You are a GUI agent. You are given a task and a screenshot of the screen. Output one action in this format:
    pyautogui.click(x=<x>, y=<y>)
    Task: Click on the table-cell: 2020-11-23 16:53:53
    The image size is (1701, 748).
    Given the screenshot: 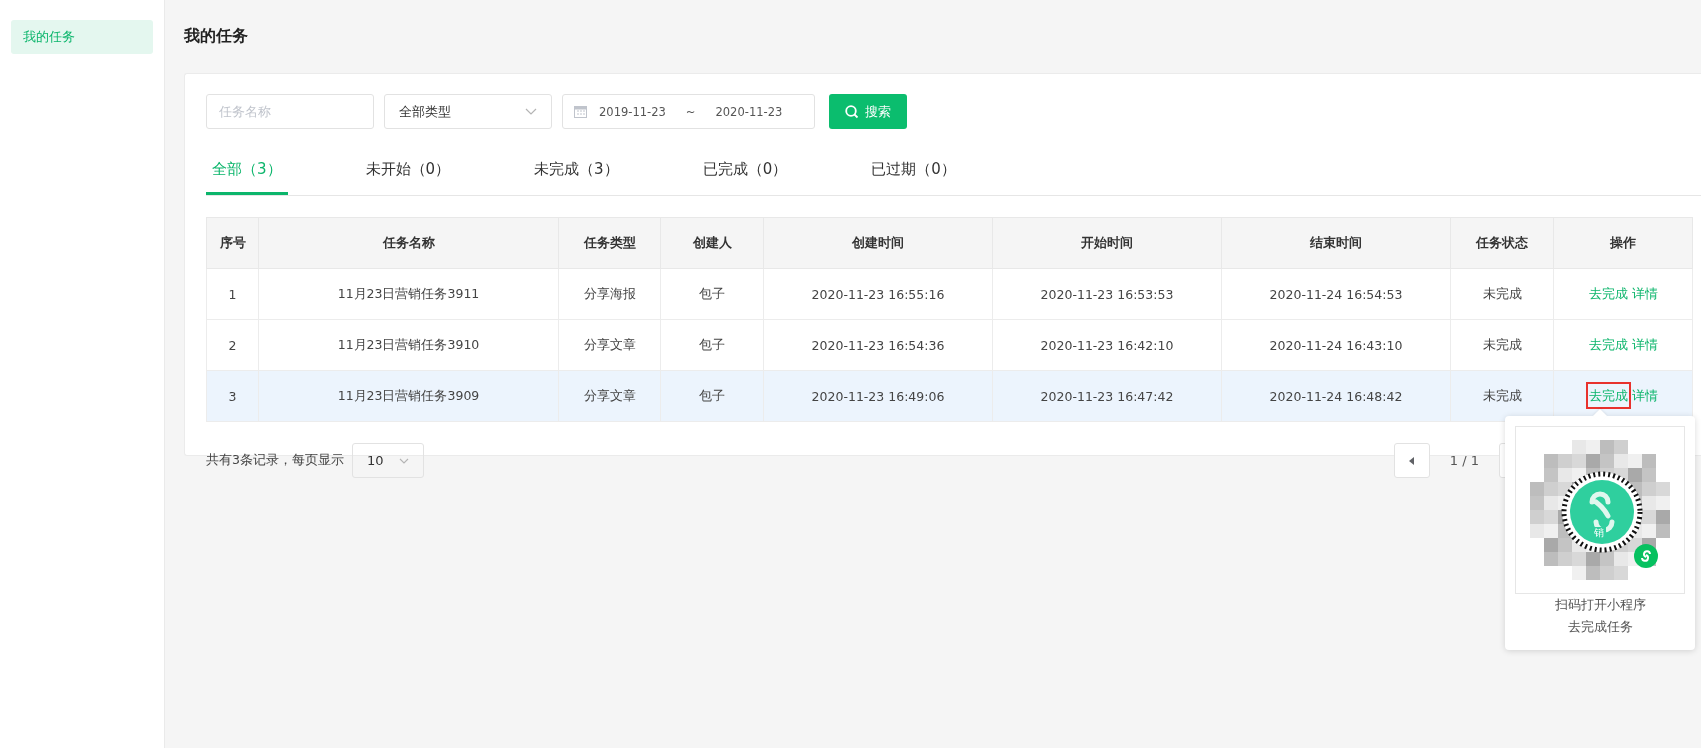 What is the action you would take?
    pyautogui.click(x=1107, y=294)
    